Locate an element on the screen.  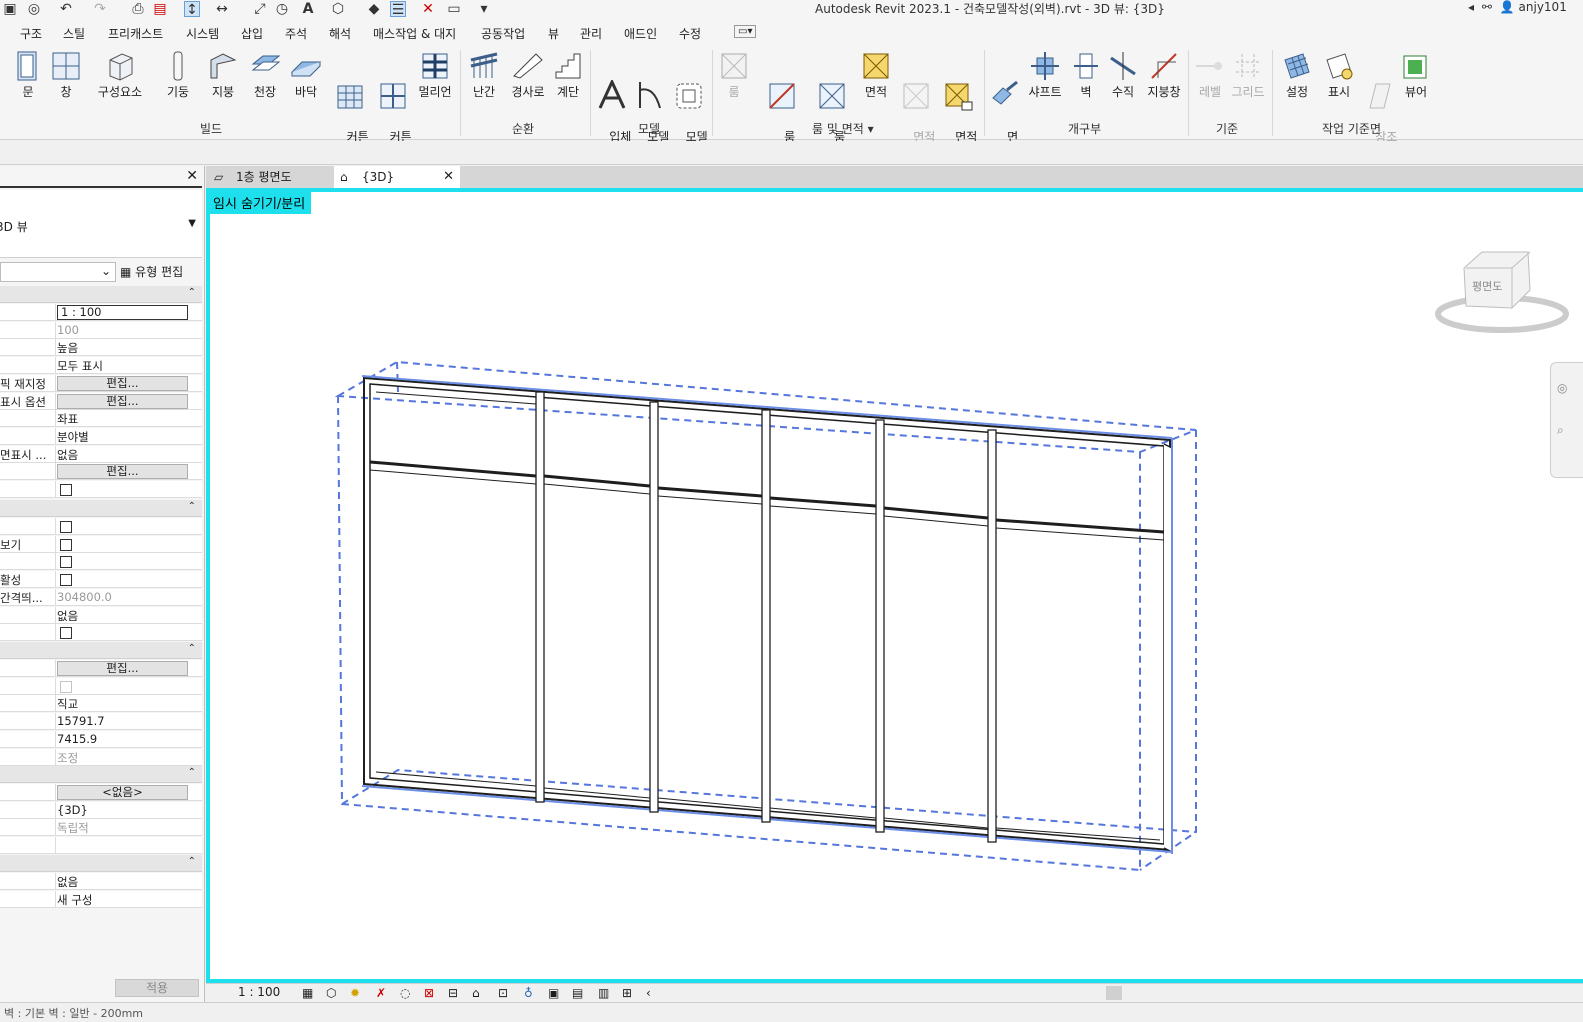
property-value: {3D} is located at coordinates (72, 810).